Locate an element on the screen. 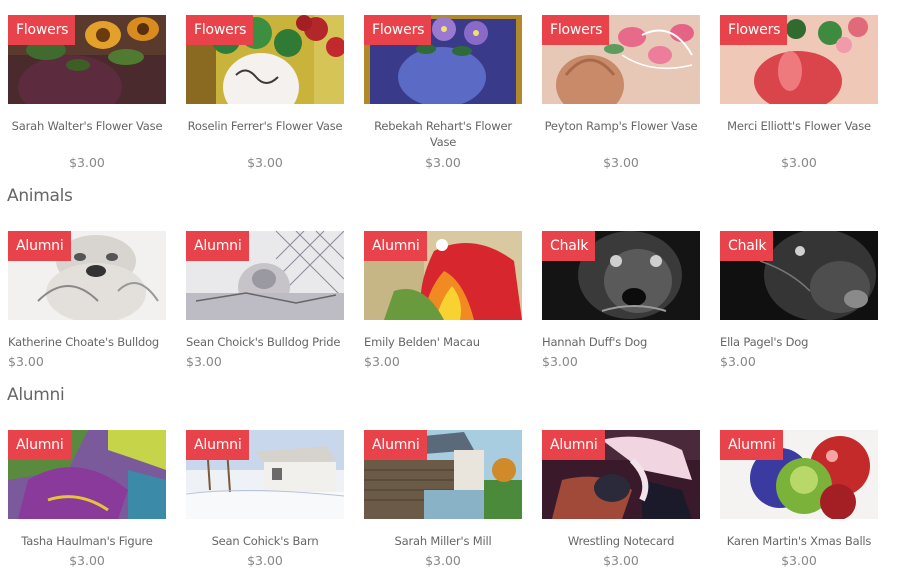  product-card: Alumni Sarah Miller's Mill $3.00 is located at coordinates (443, 499).